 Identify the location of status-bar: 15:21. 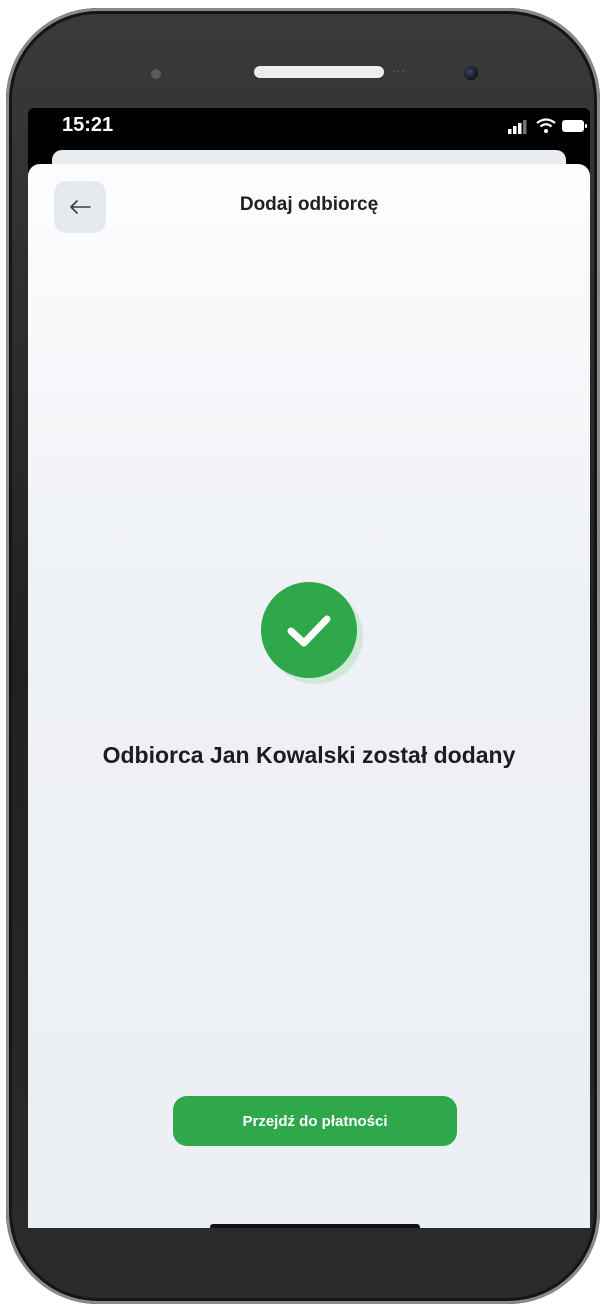
(309, 132).